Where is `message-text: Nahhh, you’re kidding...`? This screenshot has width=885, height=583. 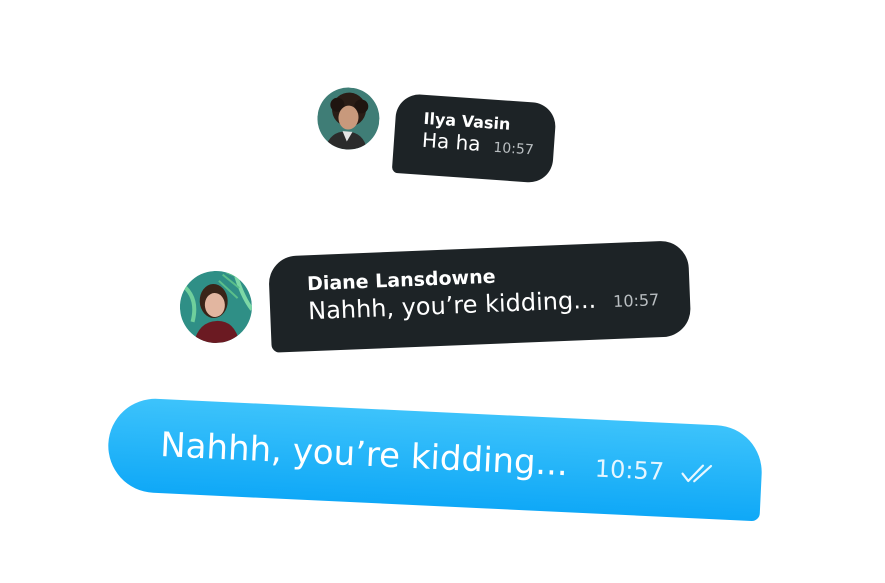
message-text: Nahhh, you’re kidding... is located at coordinates (364, 455).